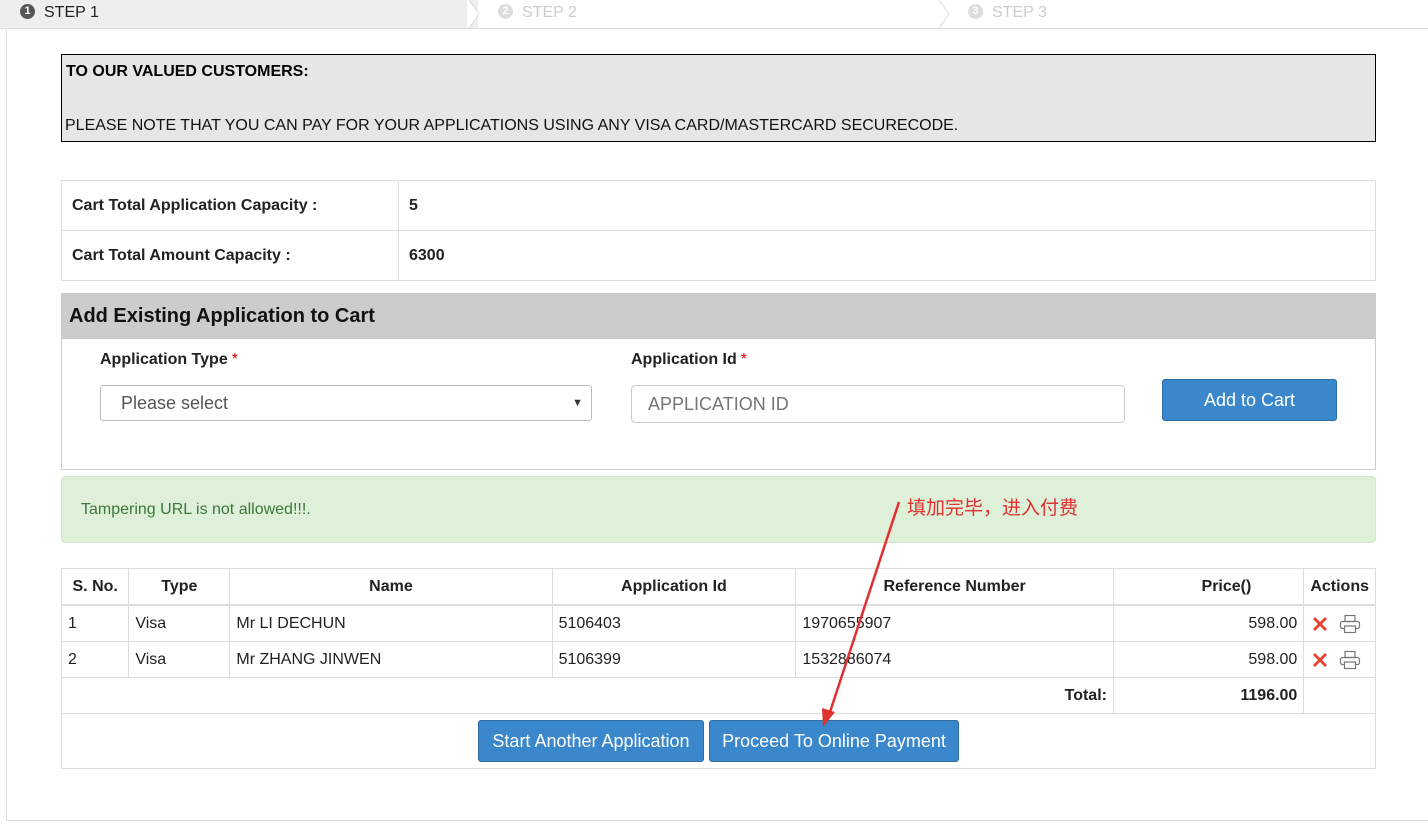 Image resolution: width=1428 pixels, height=827 pixels. I want to click on capacity-row-application: Cart Total Application Capacity : 5, so click(718, 205).